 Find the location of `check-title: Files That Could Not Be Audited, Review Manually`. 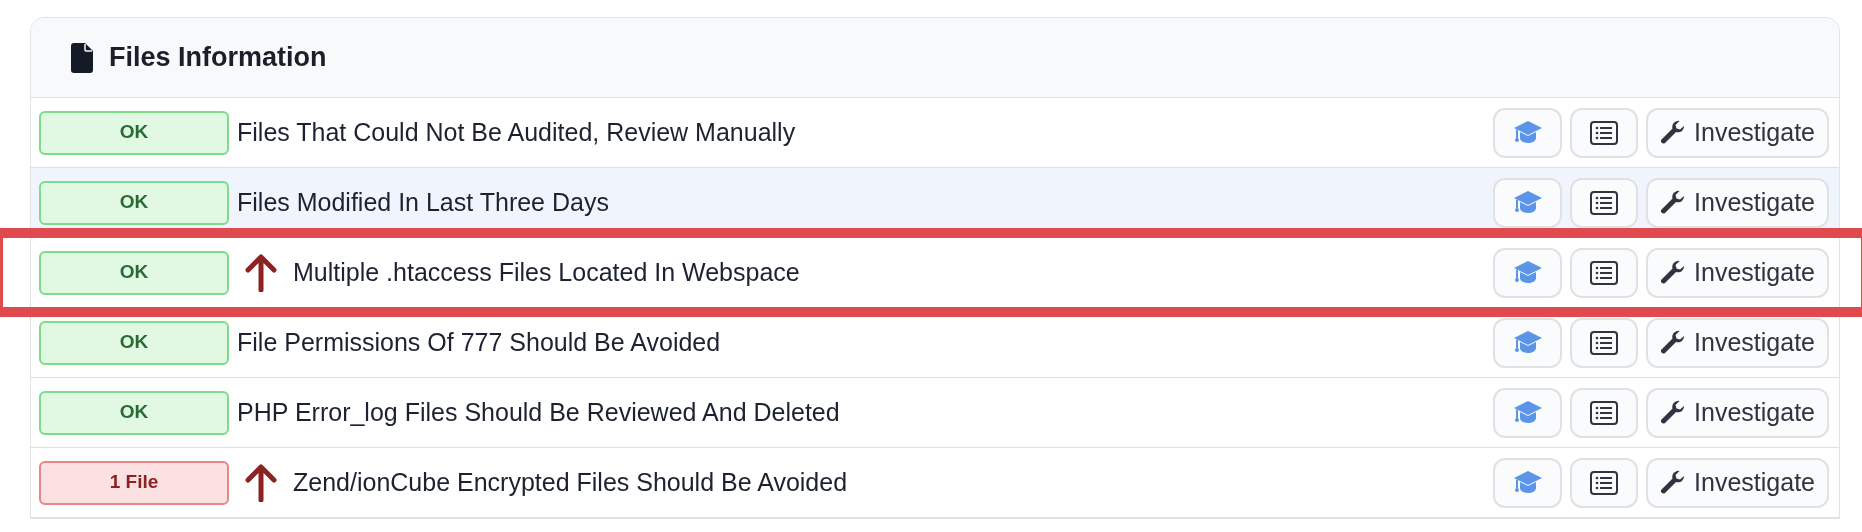

check-title: Files That Could Not Be Audited, Review Manually is located at coordinates (516, 132).